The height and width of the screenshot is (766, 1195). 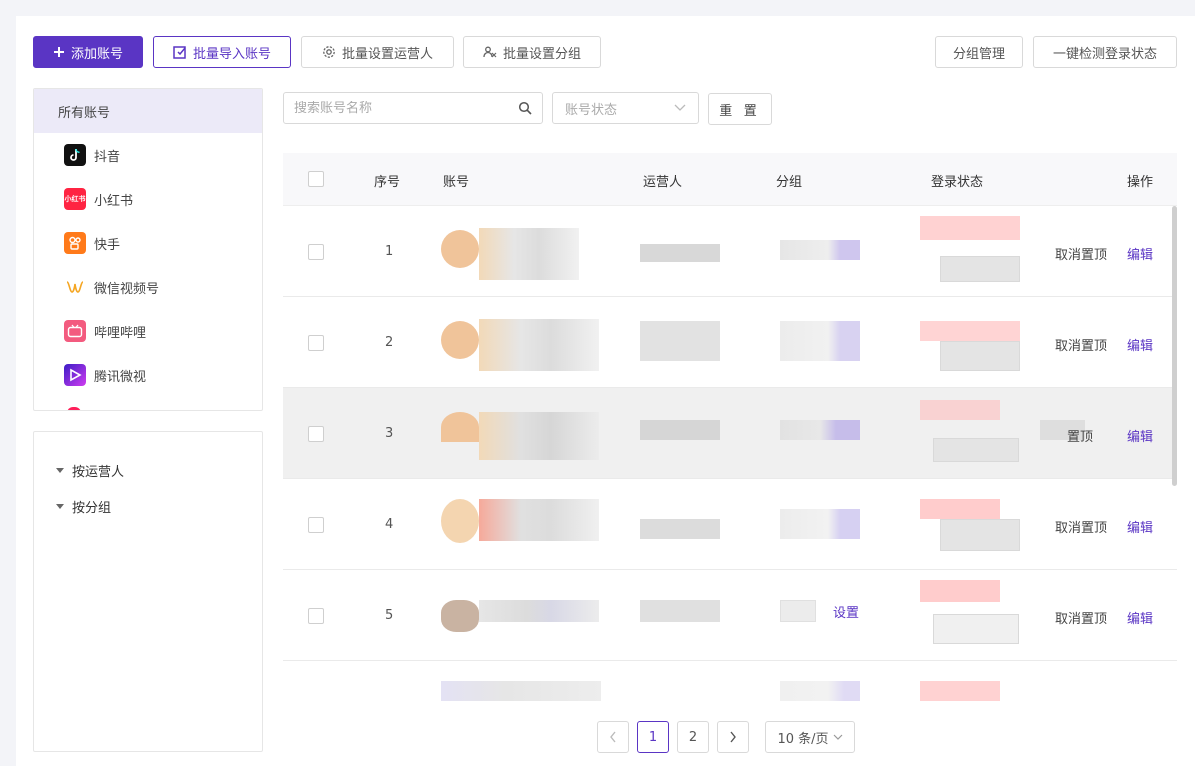 What do you see at coordinates (730, 433) in the screenshot?
I see `table-row: 3 置顶 编辑` at bounding box center [730, 433].